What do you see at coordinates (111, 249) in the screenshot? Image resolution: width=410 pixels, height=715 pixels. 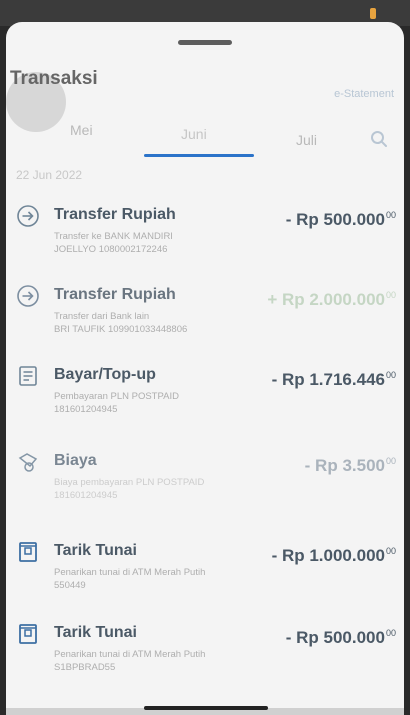 I see `description-line: JOELLYO 1080002172246` at bounding box center [111, 249].